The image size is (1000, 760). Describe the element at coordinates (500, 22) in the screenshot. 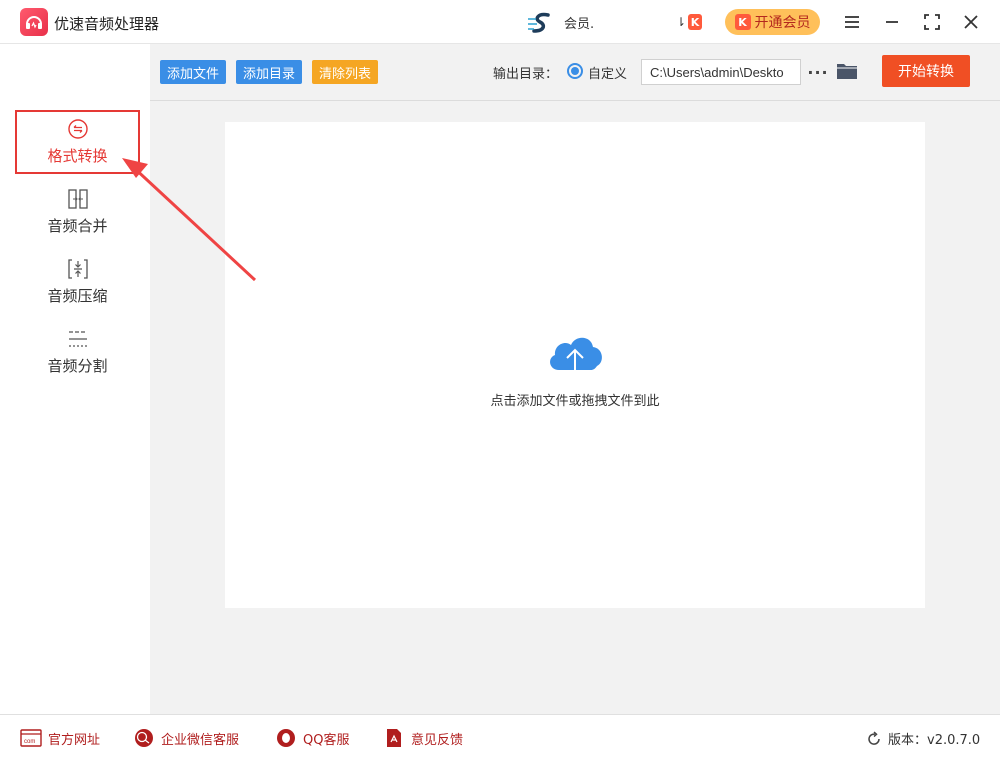

I see `title-bar: 优速音频处理器 会员. ⇂ K K 开通会员` at that location.